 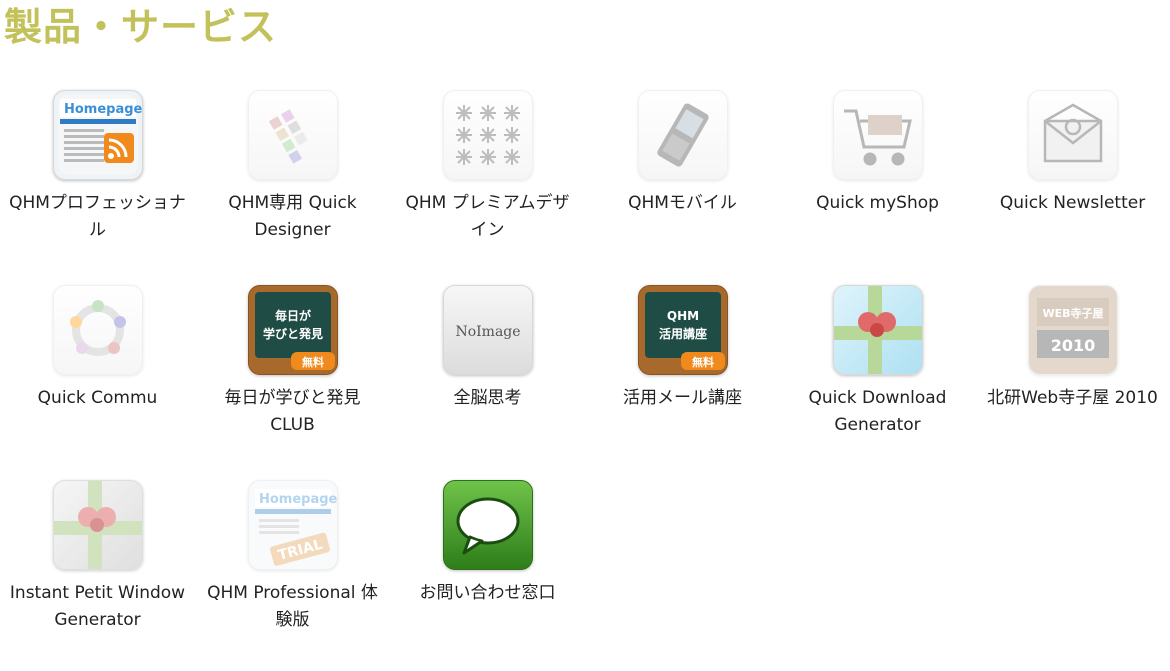 What do you see at coordinates (682, 378) in the screenshot?
I see `product-katsuyou-mail-kouza: QHM 活用講座 無料 活用メール講座` at bounding box center [682, 378].